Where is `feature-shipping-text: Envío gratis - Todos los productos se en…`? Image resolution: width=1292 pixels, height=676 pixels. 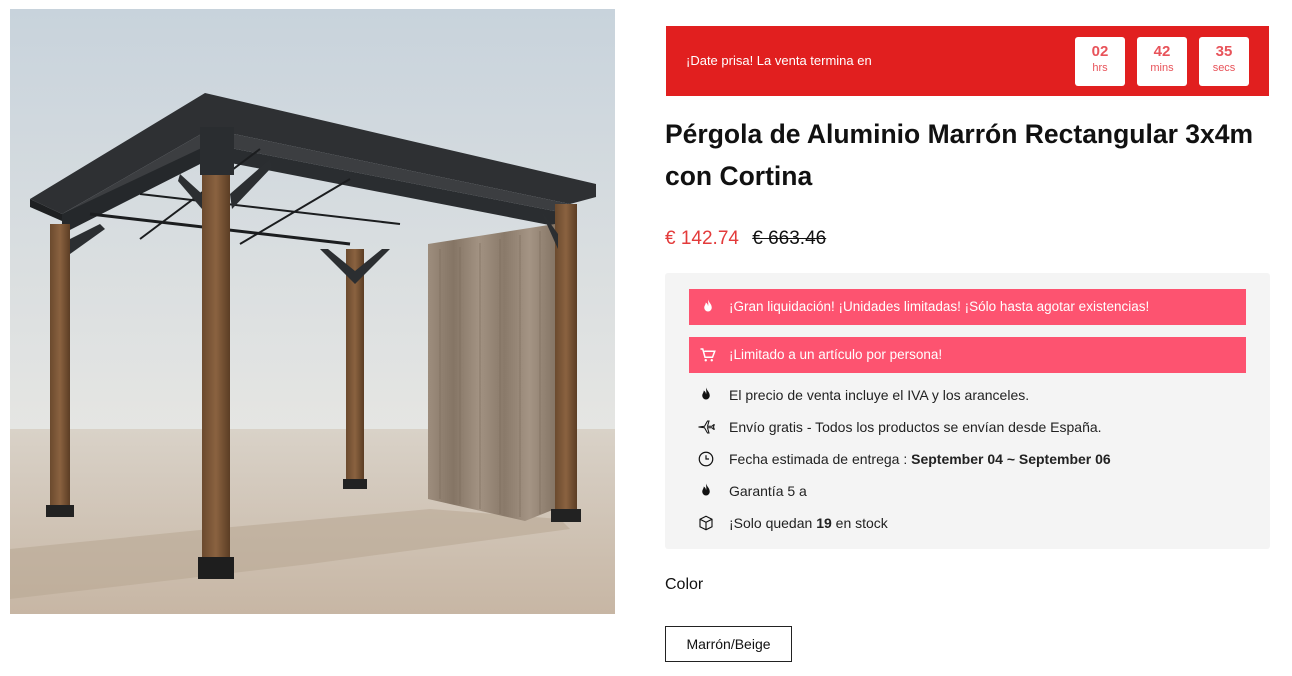 feature-shipping-text: Envío gratis - Todos los productos se en… is located at coordinates (915, 427).